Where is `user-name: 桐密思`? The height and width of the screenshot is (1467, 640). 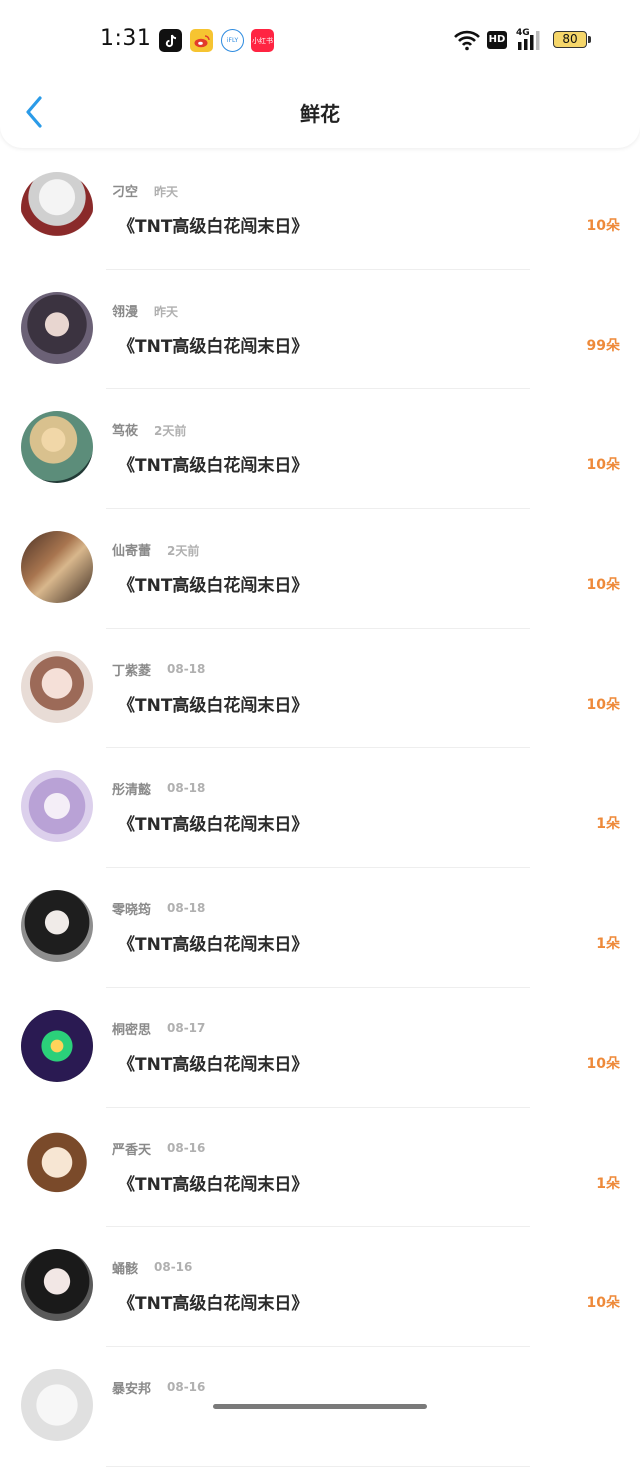 user-name: 桐密思 is located at coordinates (132, 1030).